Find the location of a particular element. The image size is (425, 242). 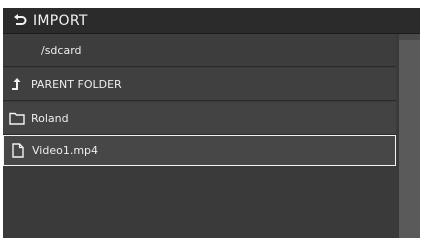

list-item-video-file: Video1.mp4 is located at coordinates (199, 150).